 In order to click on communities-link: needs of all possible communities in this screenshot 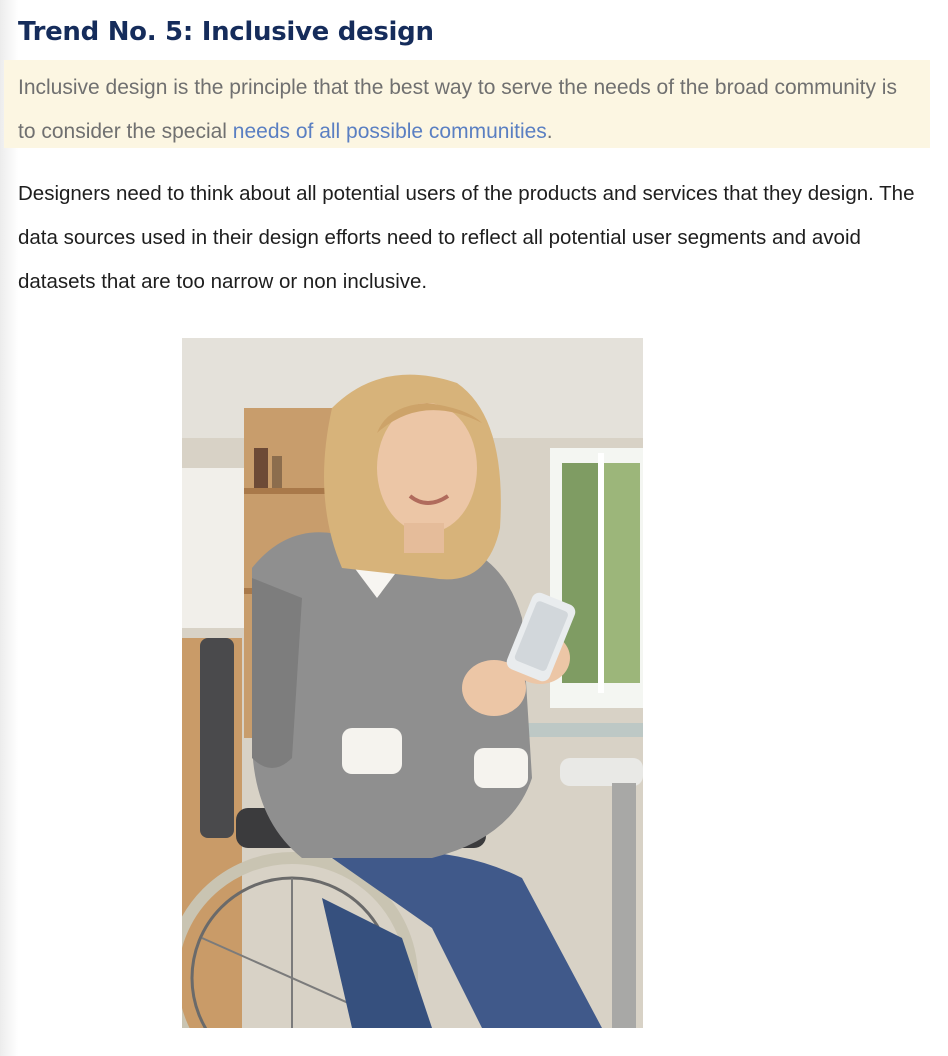, I will do `click(390, 131)`.